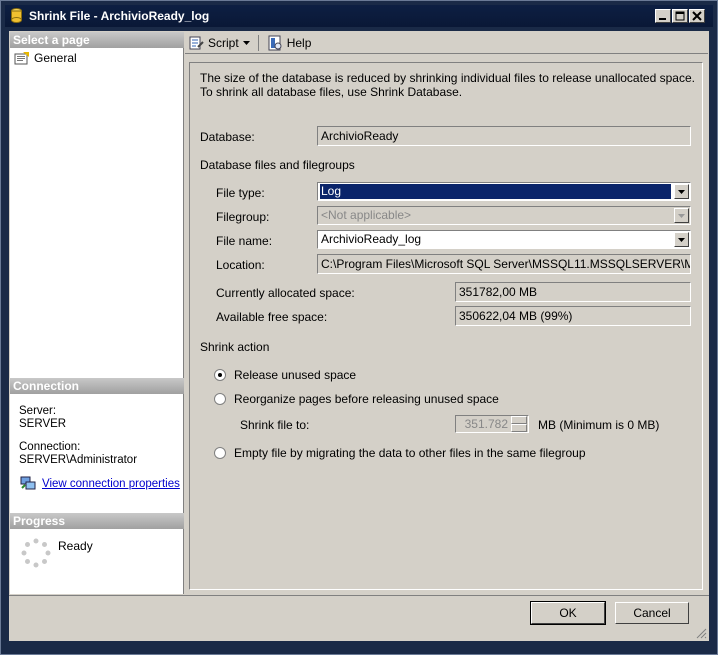  Describe the element at coordinates (111, 484) in the screenshot. I see `view-connection-properties-link: View connection properties` at that location.